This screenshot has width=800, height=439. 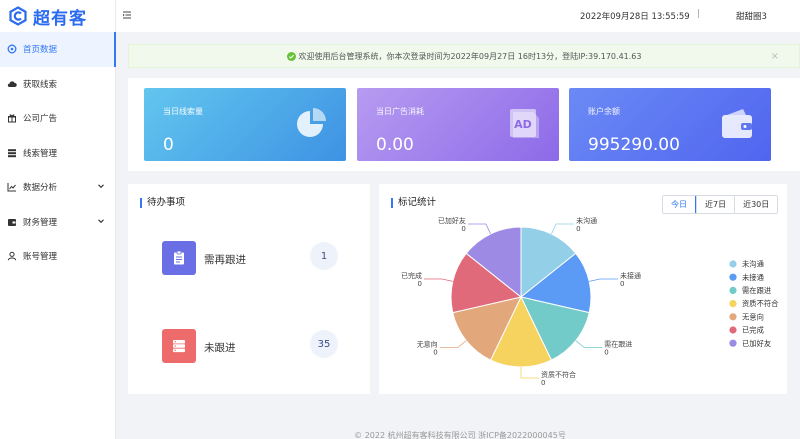 What do you see at coordinates (630, 275) in the screenshot?
I see `pie-slice-label: 未接通` at bounding box center [630, 275].